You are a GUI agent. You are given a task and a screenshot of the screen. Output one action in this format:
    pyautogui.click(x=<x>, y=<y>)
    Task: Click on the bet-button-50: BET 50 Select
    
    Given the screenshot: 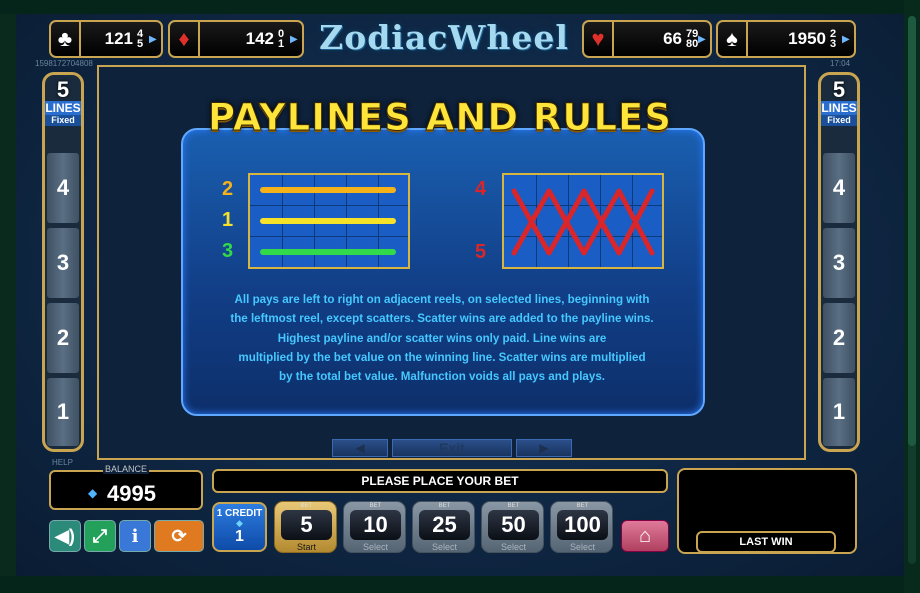 What is the action you would take?
    pyautogui.click(x=512, y=527)
    